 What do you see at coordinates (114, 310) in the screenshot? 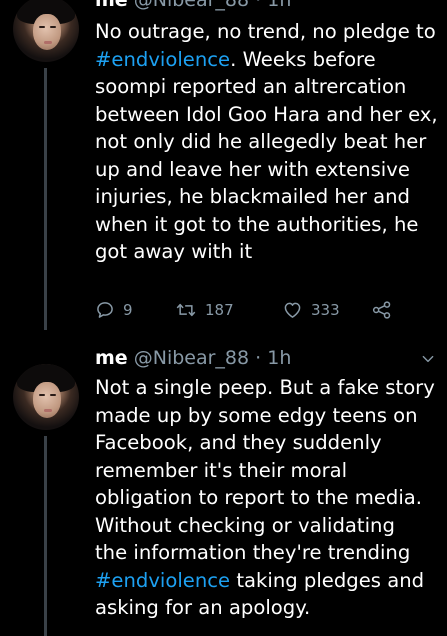
I see `reply-button: 9` at bounding box center [114, 310].